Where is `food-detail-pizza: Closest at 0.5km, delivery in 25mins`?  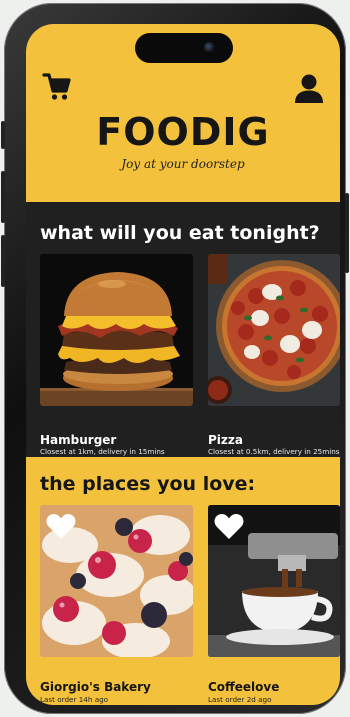 food-detail-pizza: Closest at 0.5km, delivery in 25mins is located at coordinates (274, 451).